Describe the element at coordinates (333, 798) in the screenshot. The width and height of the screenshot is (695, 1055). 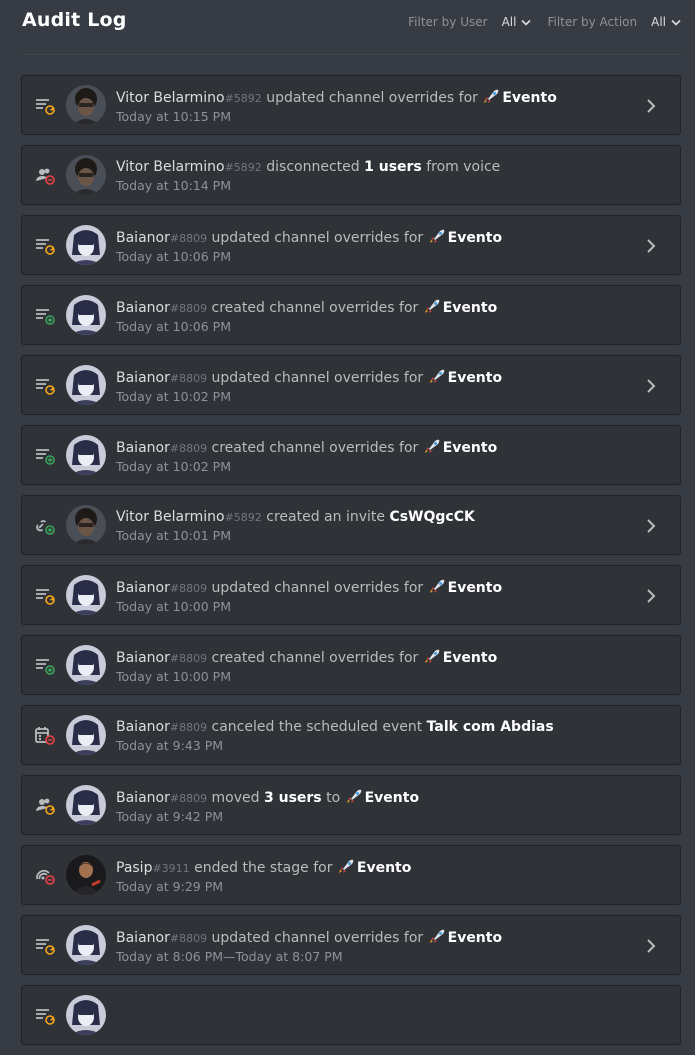
I see `entry-suffix: to` at that location.